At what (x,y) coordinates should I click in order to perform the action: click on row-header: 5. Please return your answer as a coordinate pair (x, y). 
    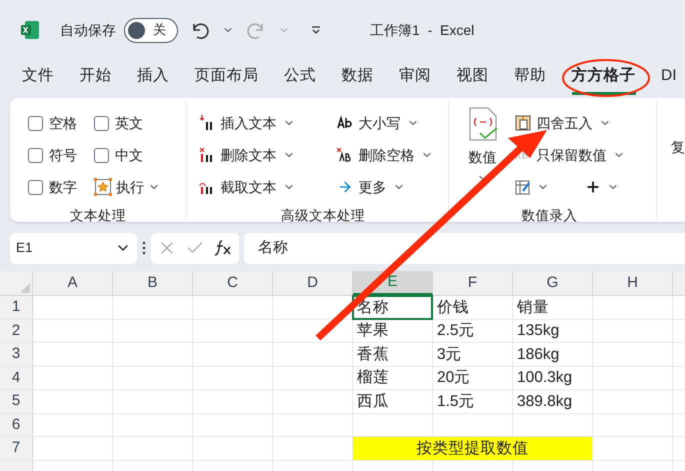
    Looking at the image, I should click on (16, 401).